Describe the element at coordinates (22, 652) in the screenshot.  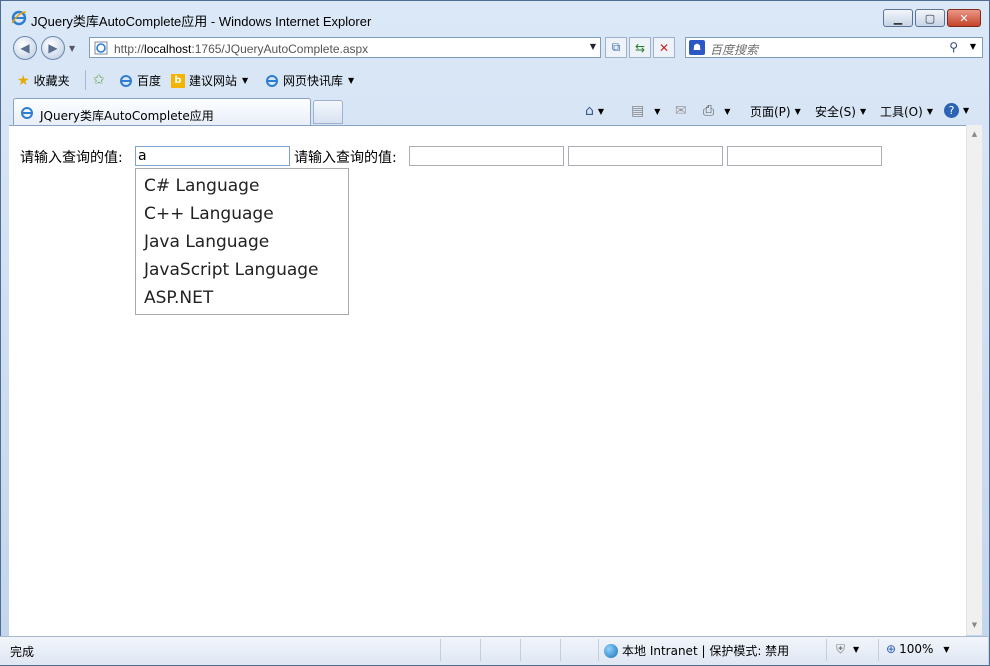
I see `status-text: 完成` at that location.